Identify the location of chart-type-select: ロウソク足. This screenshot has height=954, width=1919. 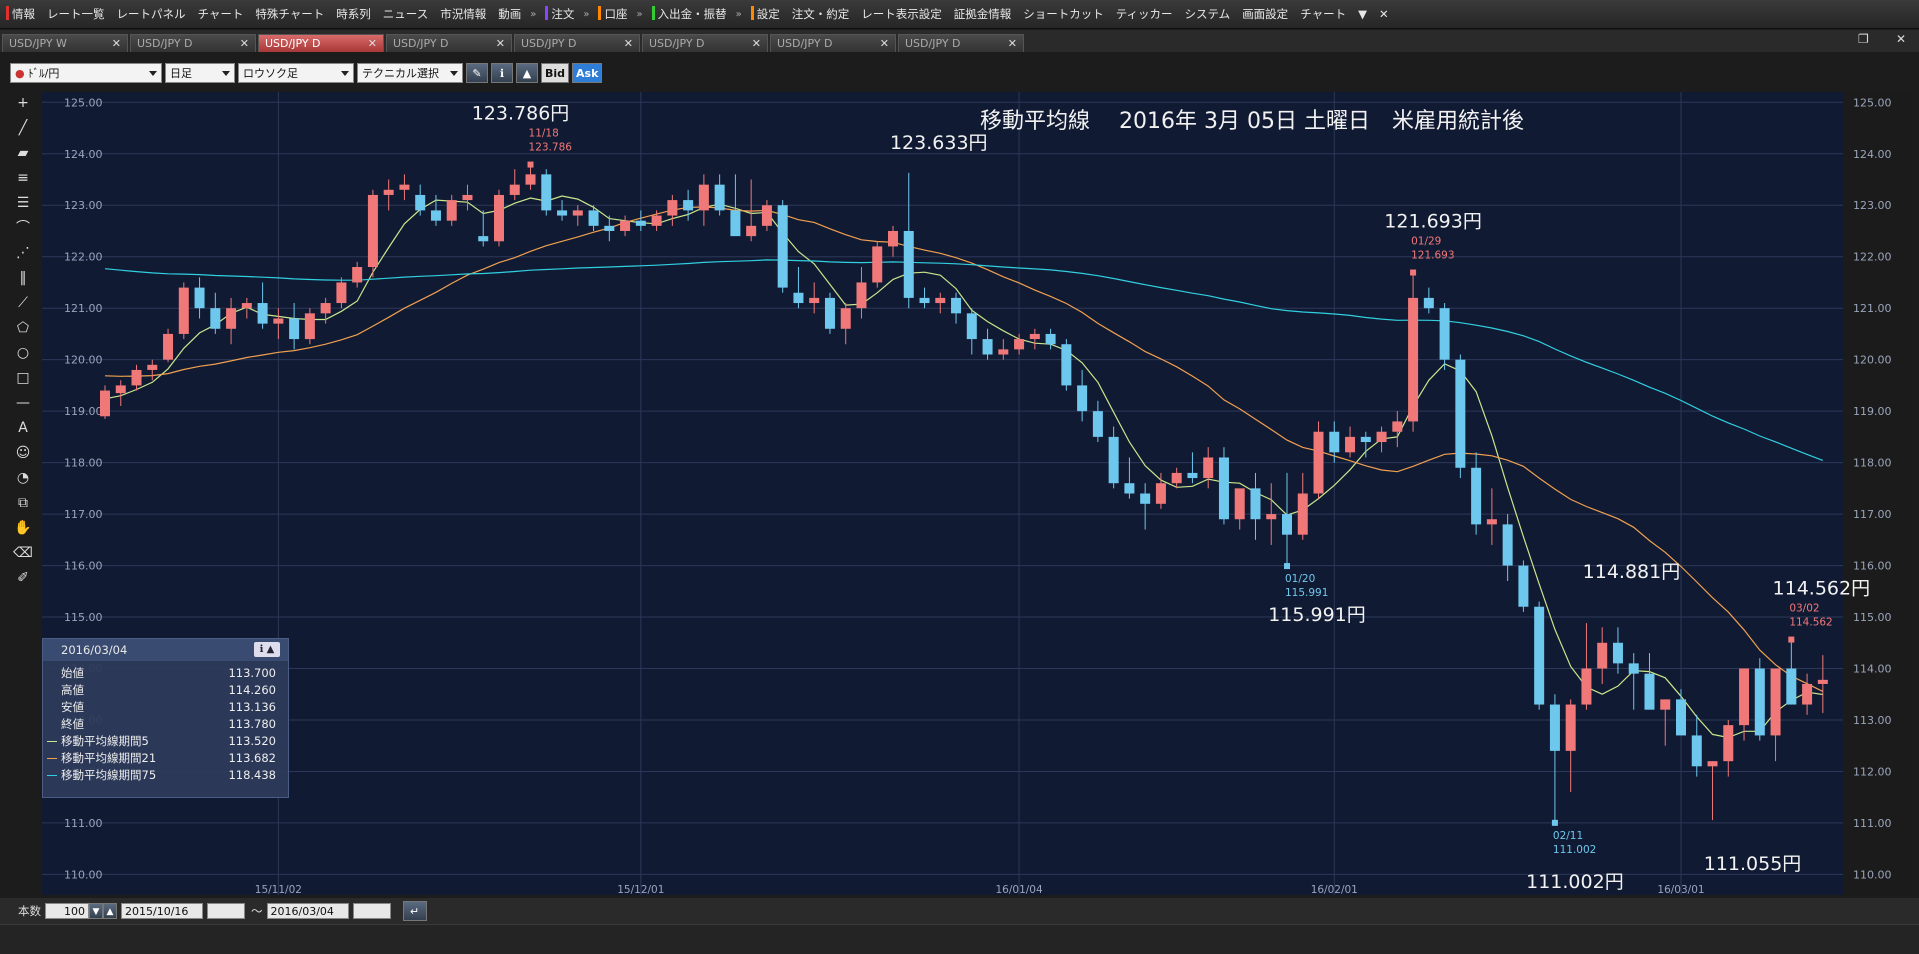
(296, 73).